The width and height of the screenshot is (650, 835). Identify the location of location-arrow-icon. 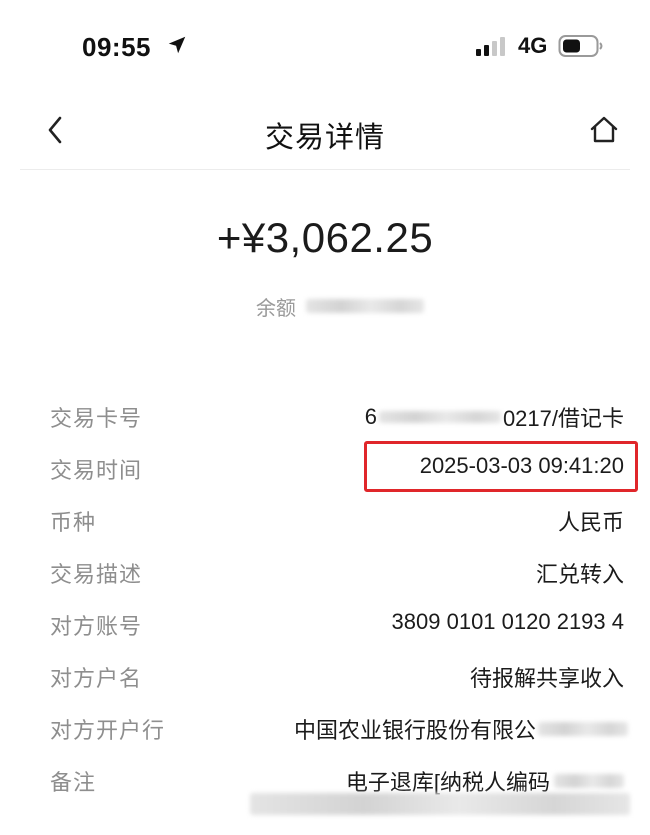
(177, 45).